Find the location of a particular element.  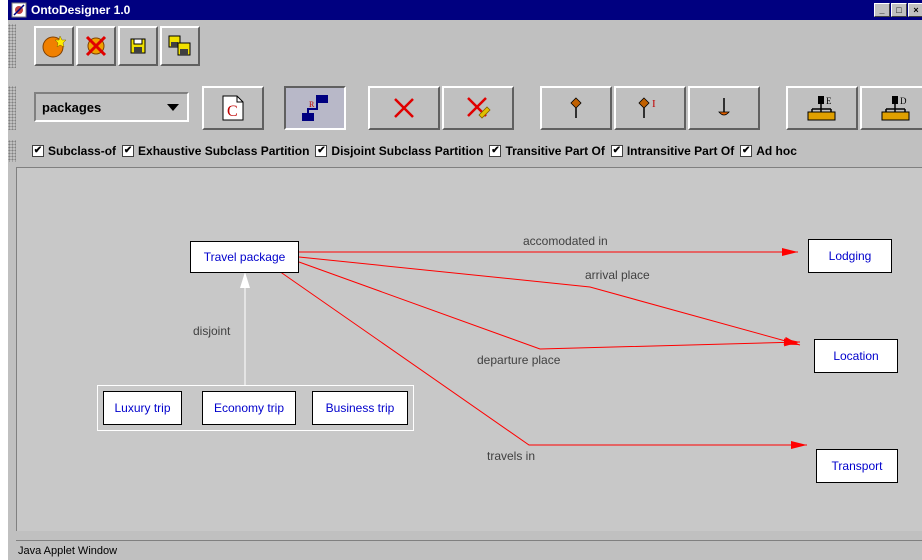

edge-arrival-place is located at coordinates (549, 301).